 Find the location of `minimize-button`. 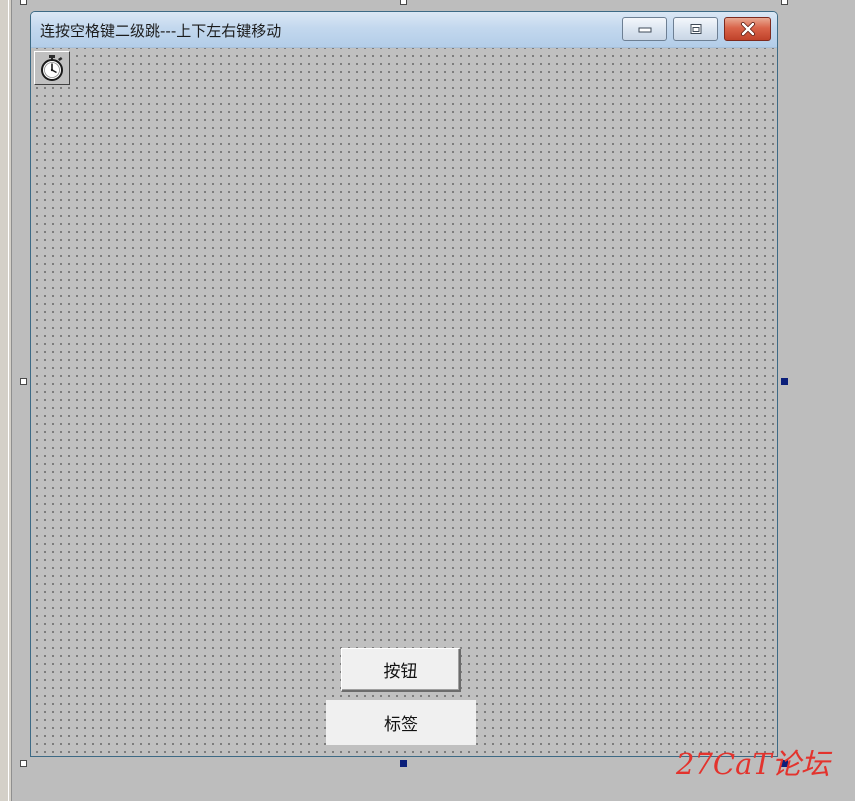

minimize-button is located at coordinates (644, 29).